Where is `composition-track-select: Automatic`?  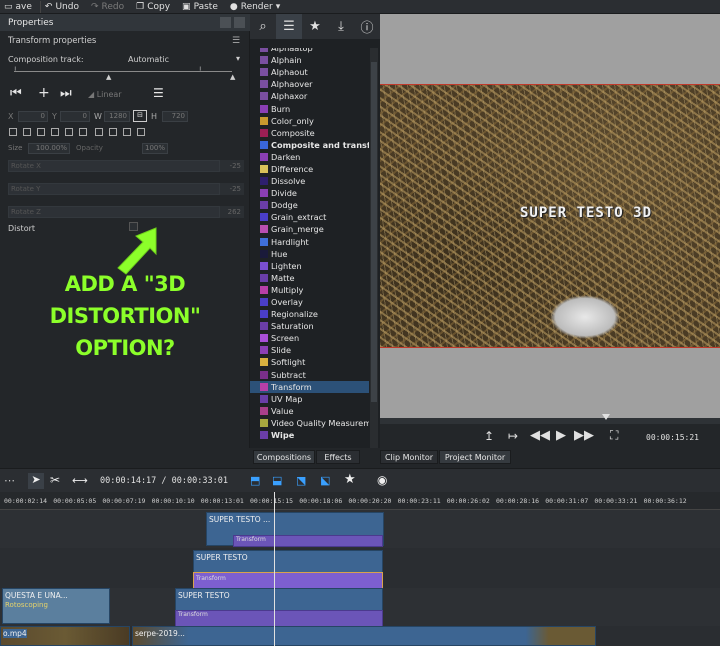 composition-track-select: Automatic is located at coordinates (148, 59).